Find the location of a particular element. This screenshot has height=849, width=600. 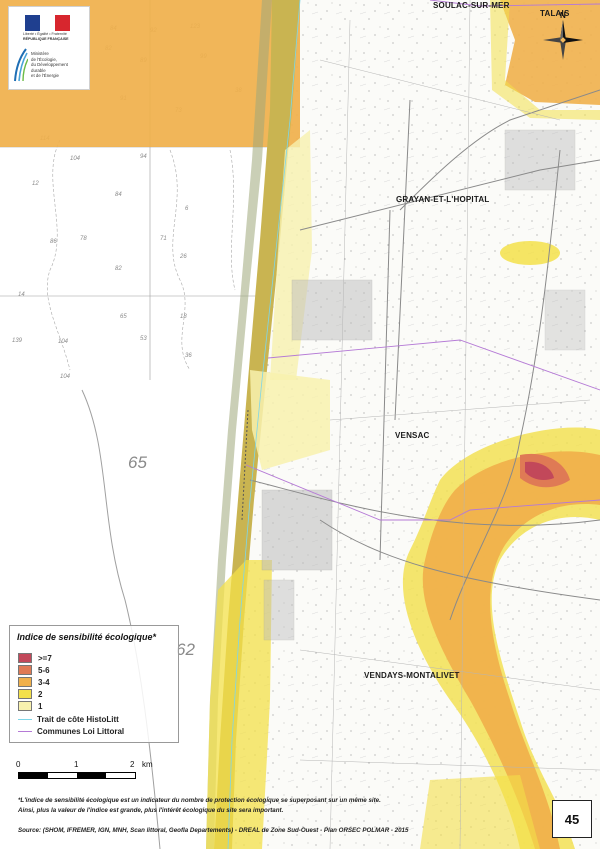

flag-blue is located at coordinates (32, 23).